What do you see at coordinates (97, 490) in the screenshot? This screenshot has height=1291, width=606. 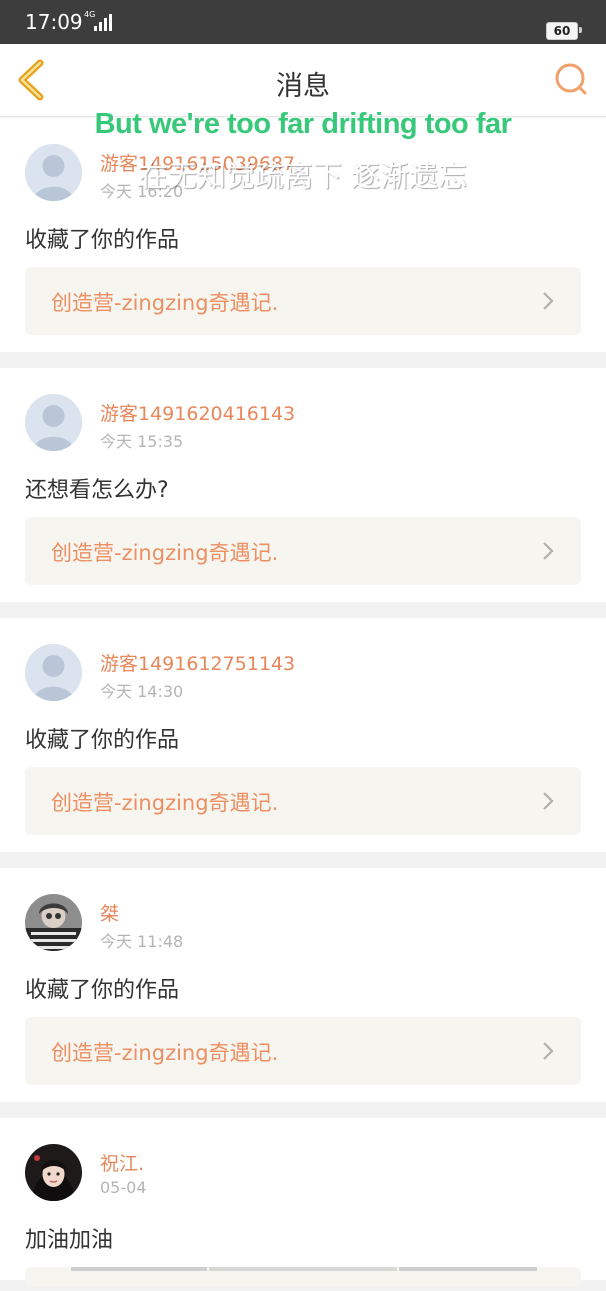 I see `message-text: 还想看怎么办?` at bounding box center [97, 490].